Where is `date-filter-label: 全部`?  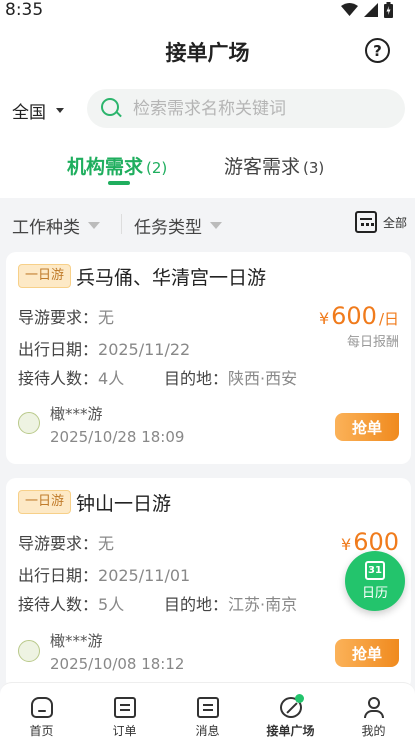 date-filter-label: 全部 is located at coordinates (394, 222).